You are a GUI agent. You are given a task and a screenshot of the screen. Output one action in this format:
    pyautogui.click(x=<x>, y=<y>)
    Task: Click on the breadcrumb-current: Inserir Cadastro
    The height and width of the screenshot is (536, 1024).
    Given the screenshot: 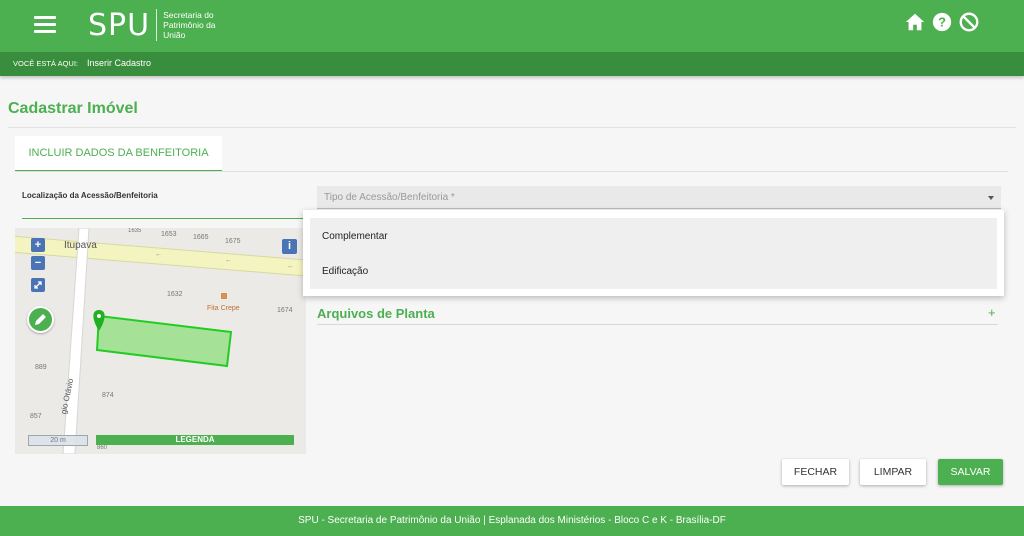 What is the action you would take?
    pyautogui.click(x=119, y=63)
    